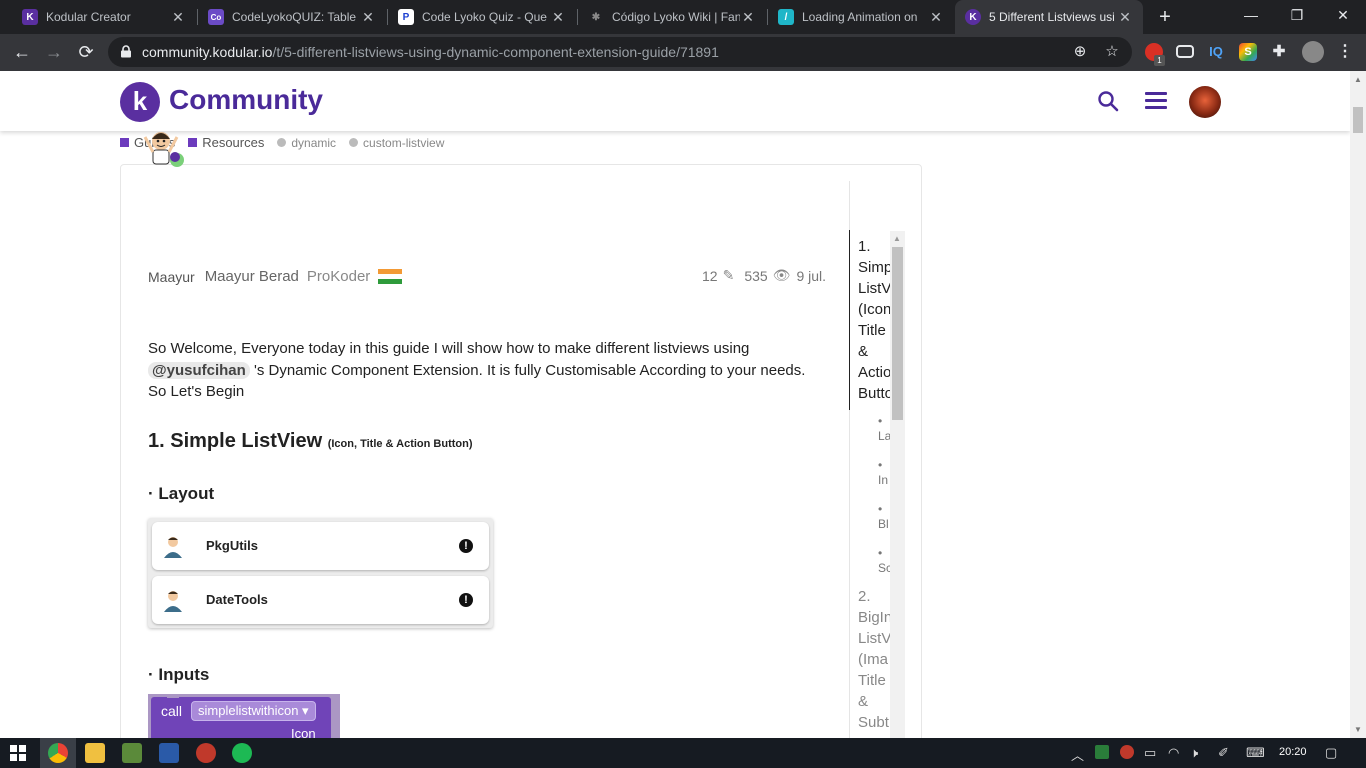 This screenshot has height=768, width=1366. Describe the element at coordinates (171, 277) in the screenshot. I see `post-username: Maayur` at that location.